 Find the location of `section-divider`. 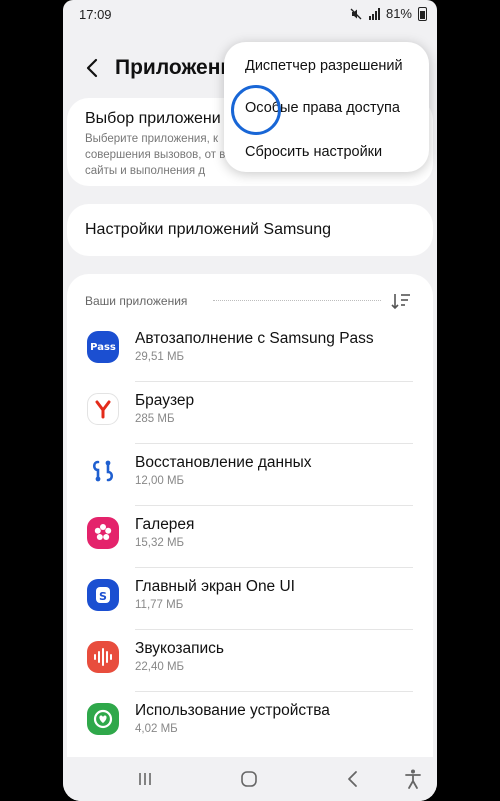

section-divider is located at coordinates (297, 300).